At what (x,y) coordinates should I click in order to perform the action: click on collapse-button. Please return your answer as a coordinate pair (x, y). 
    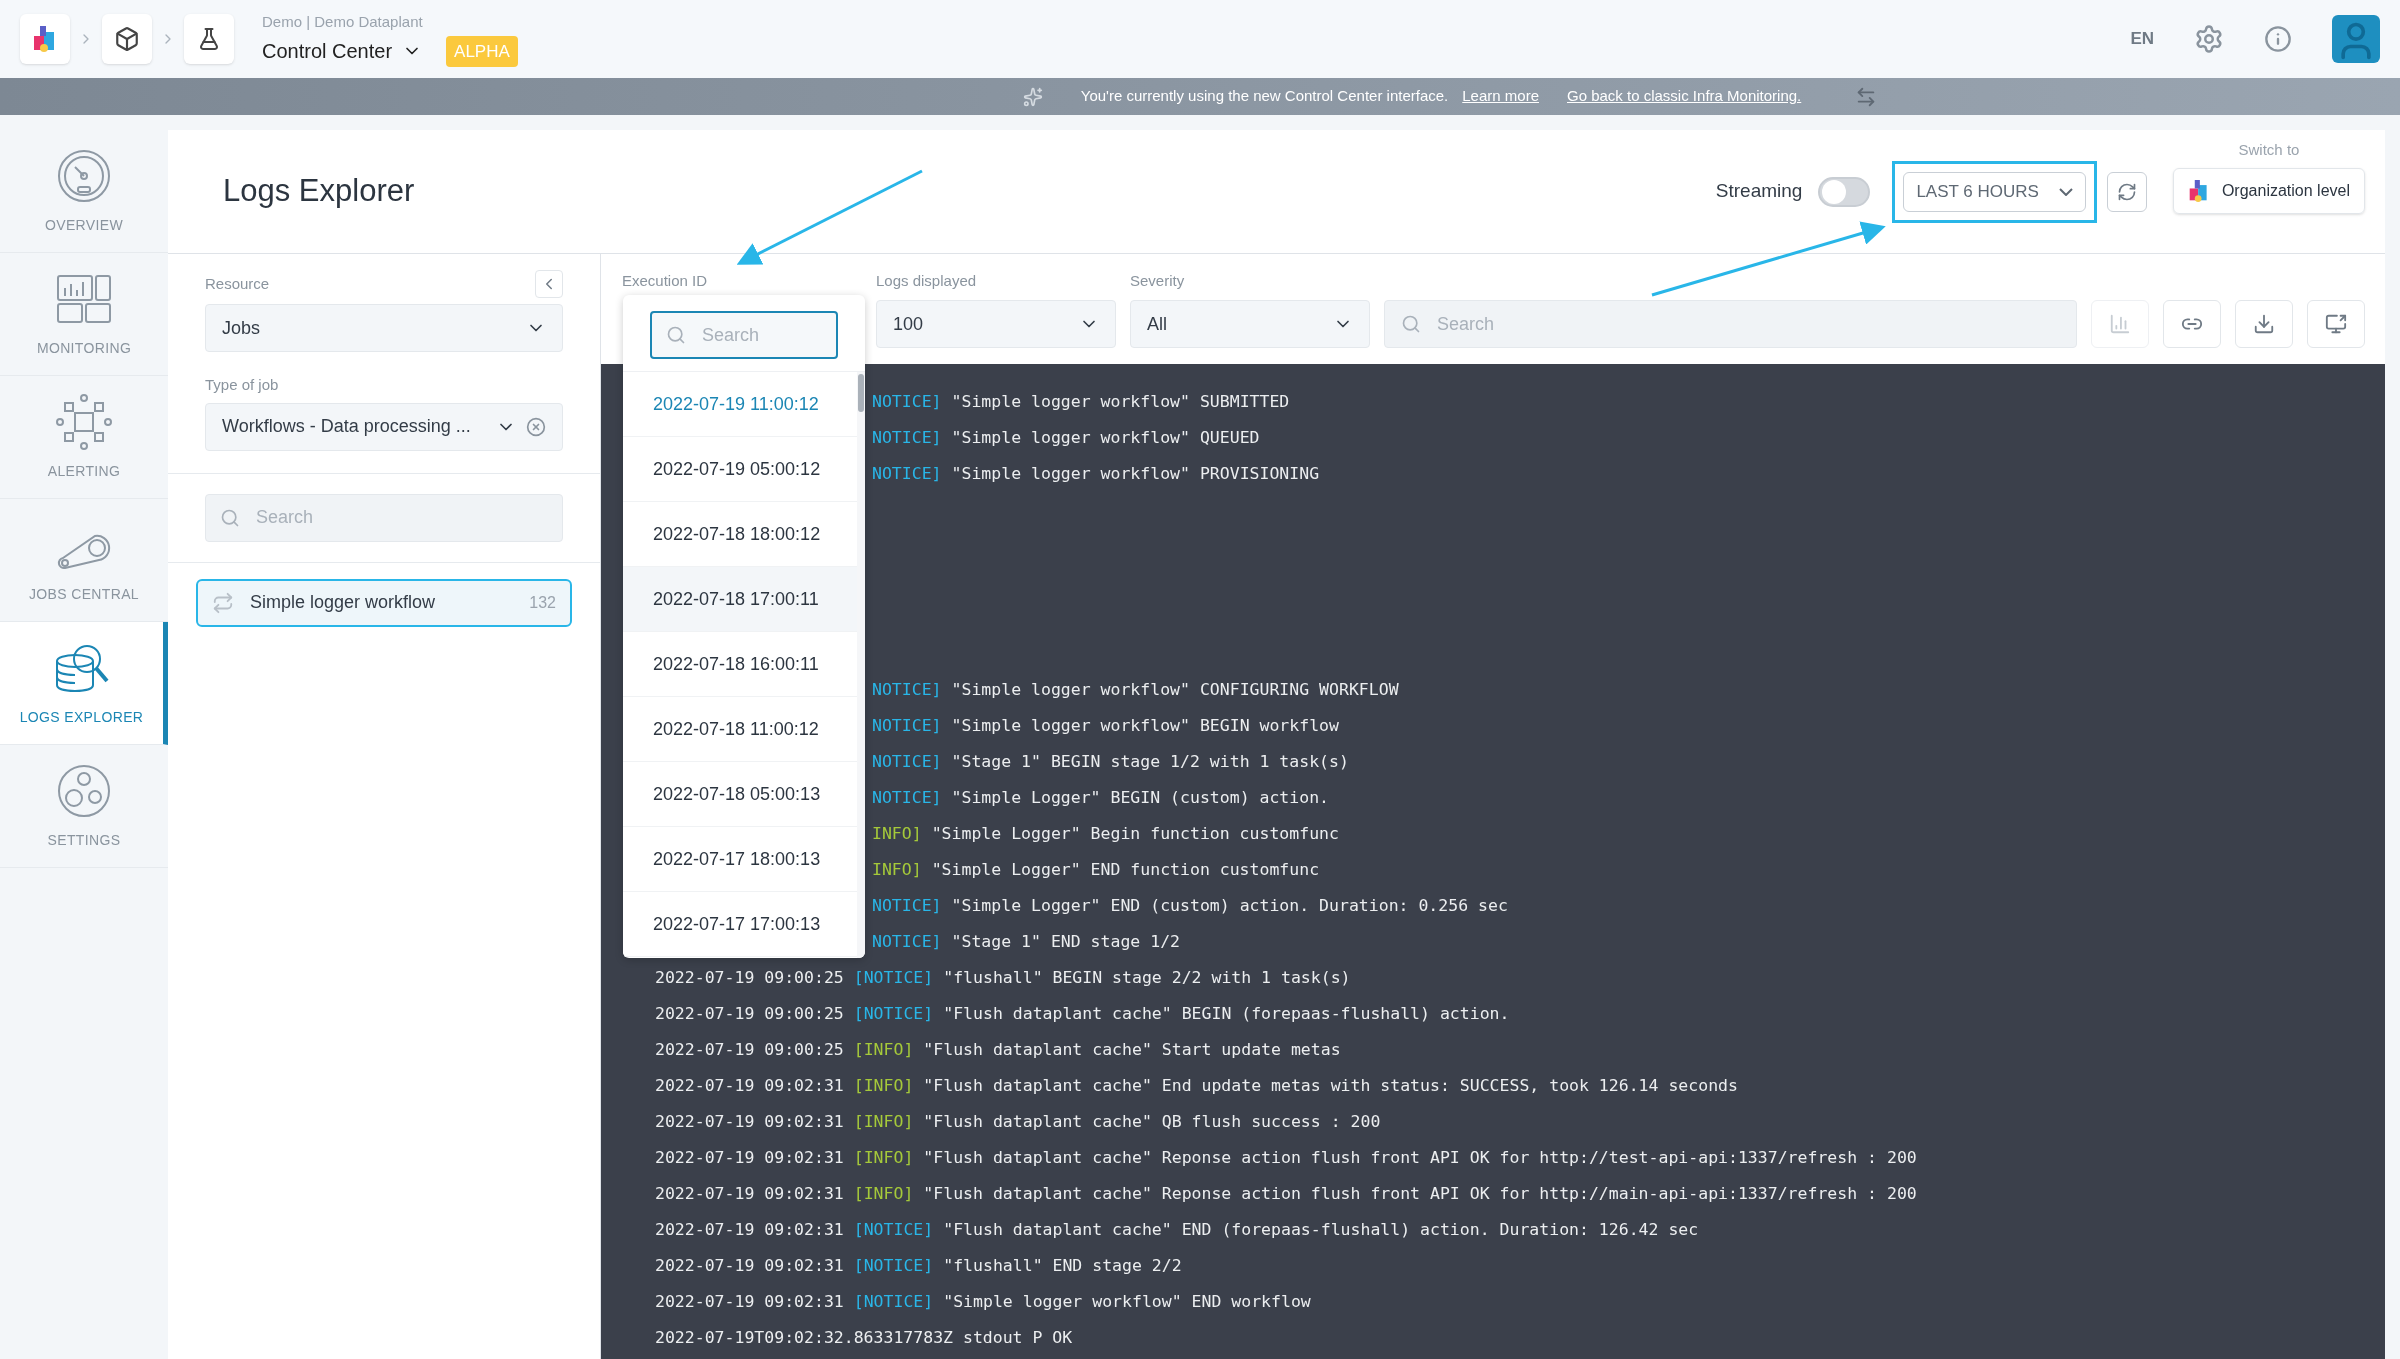
    Looking at the image, I should click on (549, 284).